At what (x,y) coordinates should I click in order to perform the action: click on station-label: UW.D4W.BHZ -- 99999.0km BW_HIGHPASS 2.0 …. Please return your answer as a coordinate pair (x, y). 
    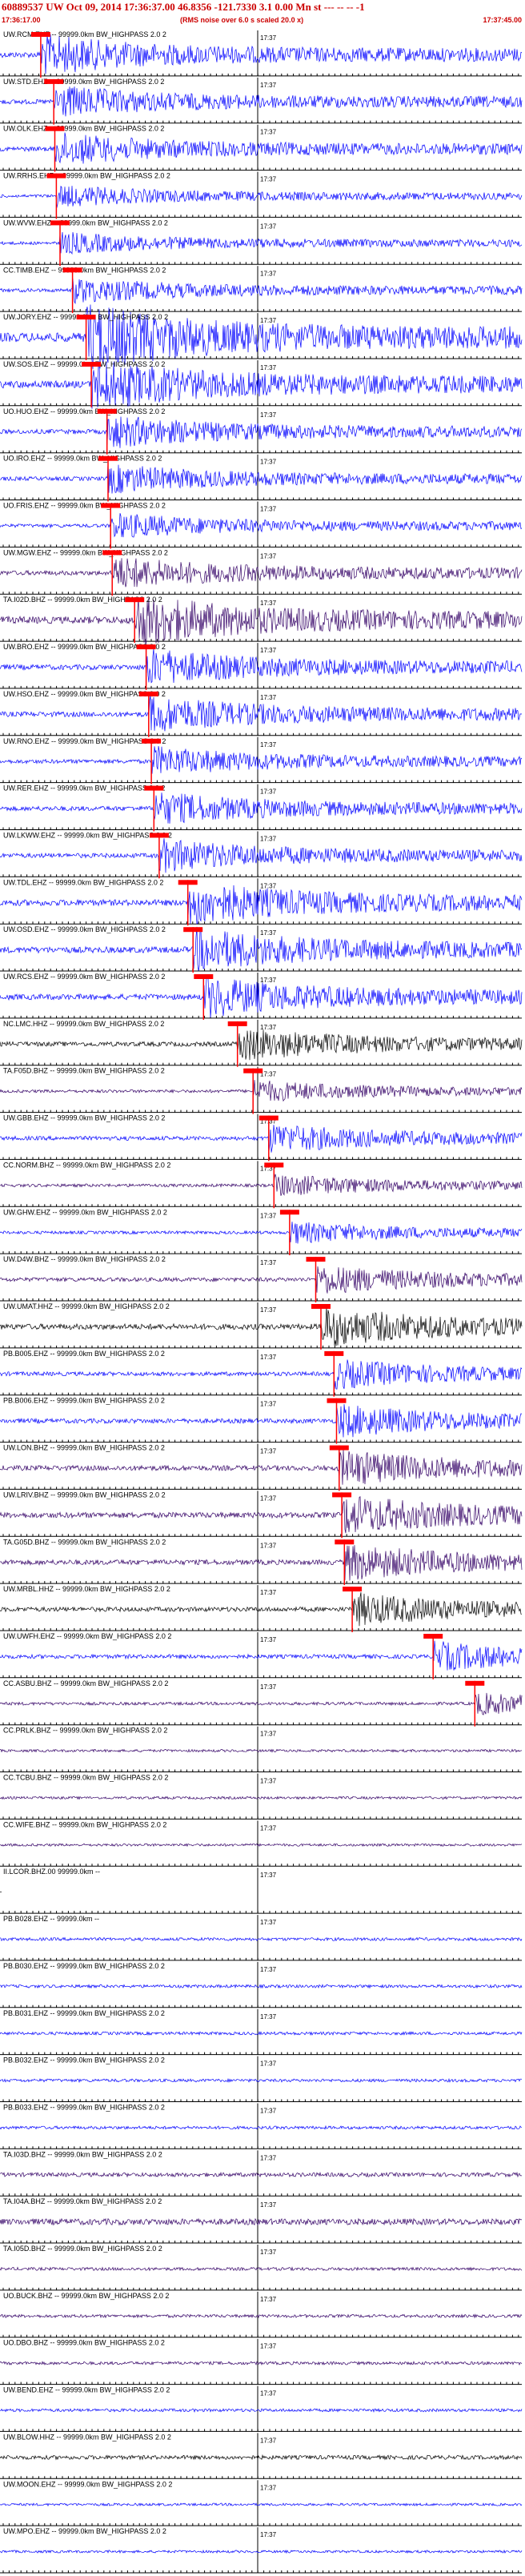
    Looking at the image, I should click on (84, 1259).